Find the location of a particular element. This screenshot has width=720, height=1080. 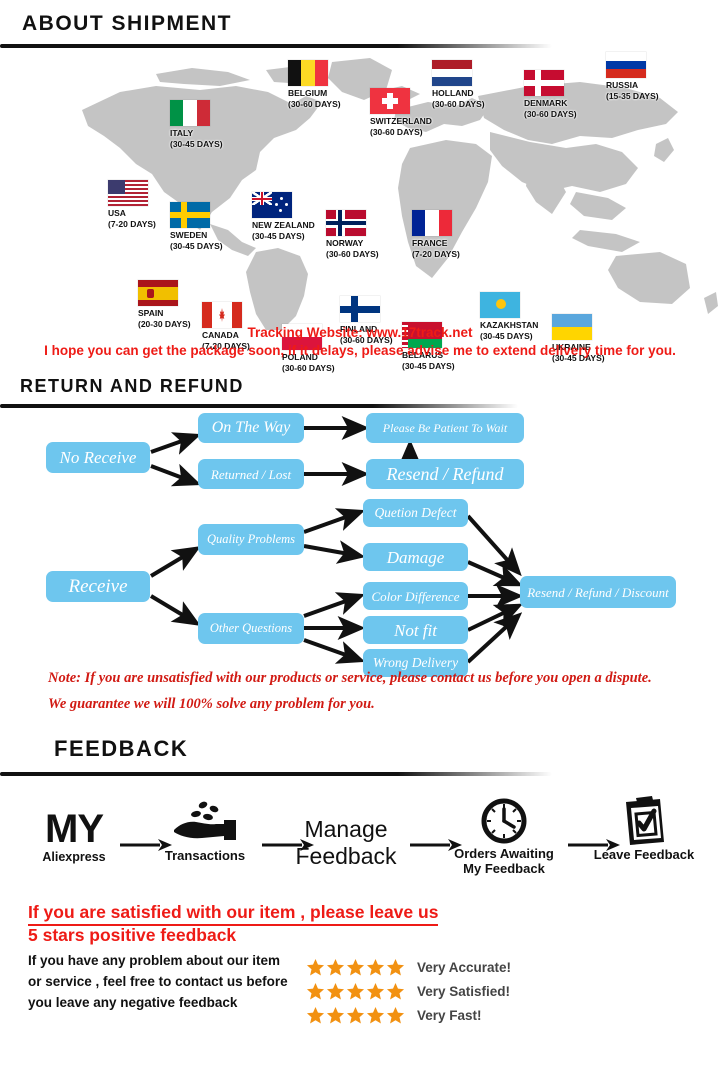

node-label: No Receive is located at coordinates (98, 457).